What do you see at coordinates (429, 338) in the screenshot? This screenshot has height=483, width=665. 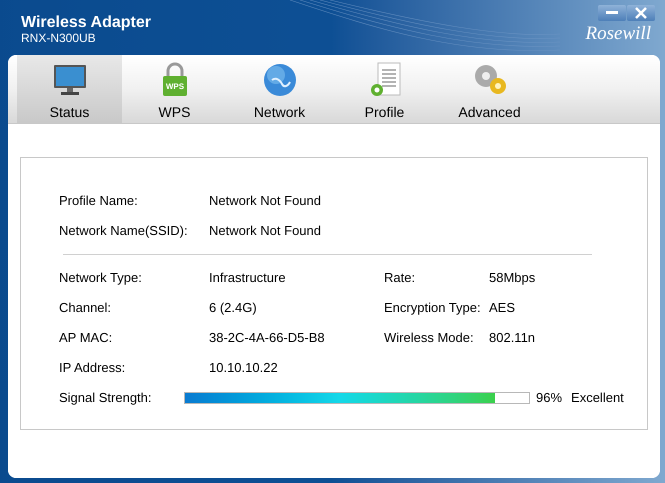 I see `field-label: Wireless Mode:` at bounding box center [429, 338].